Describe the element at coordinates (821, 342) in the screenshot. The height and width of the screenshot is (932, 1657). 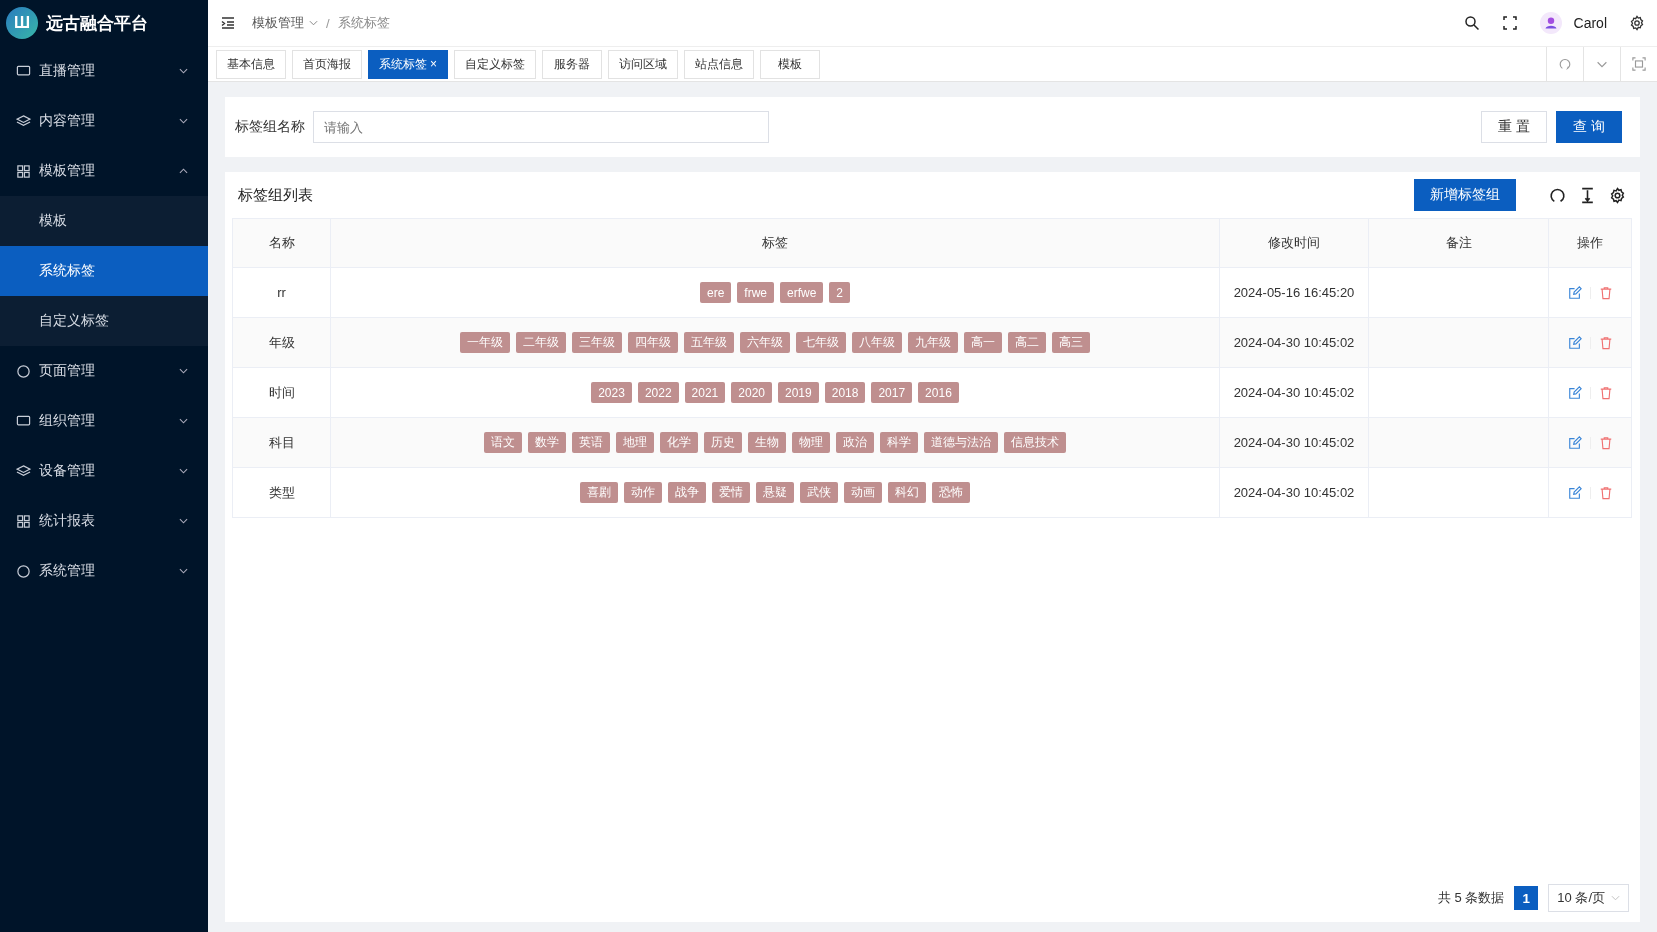
I see `tag: 七年级` at that location.